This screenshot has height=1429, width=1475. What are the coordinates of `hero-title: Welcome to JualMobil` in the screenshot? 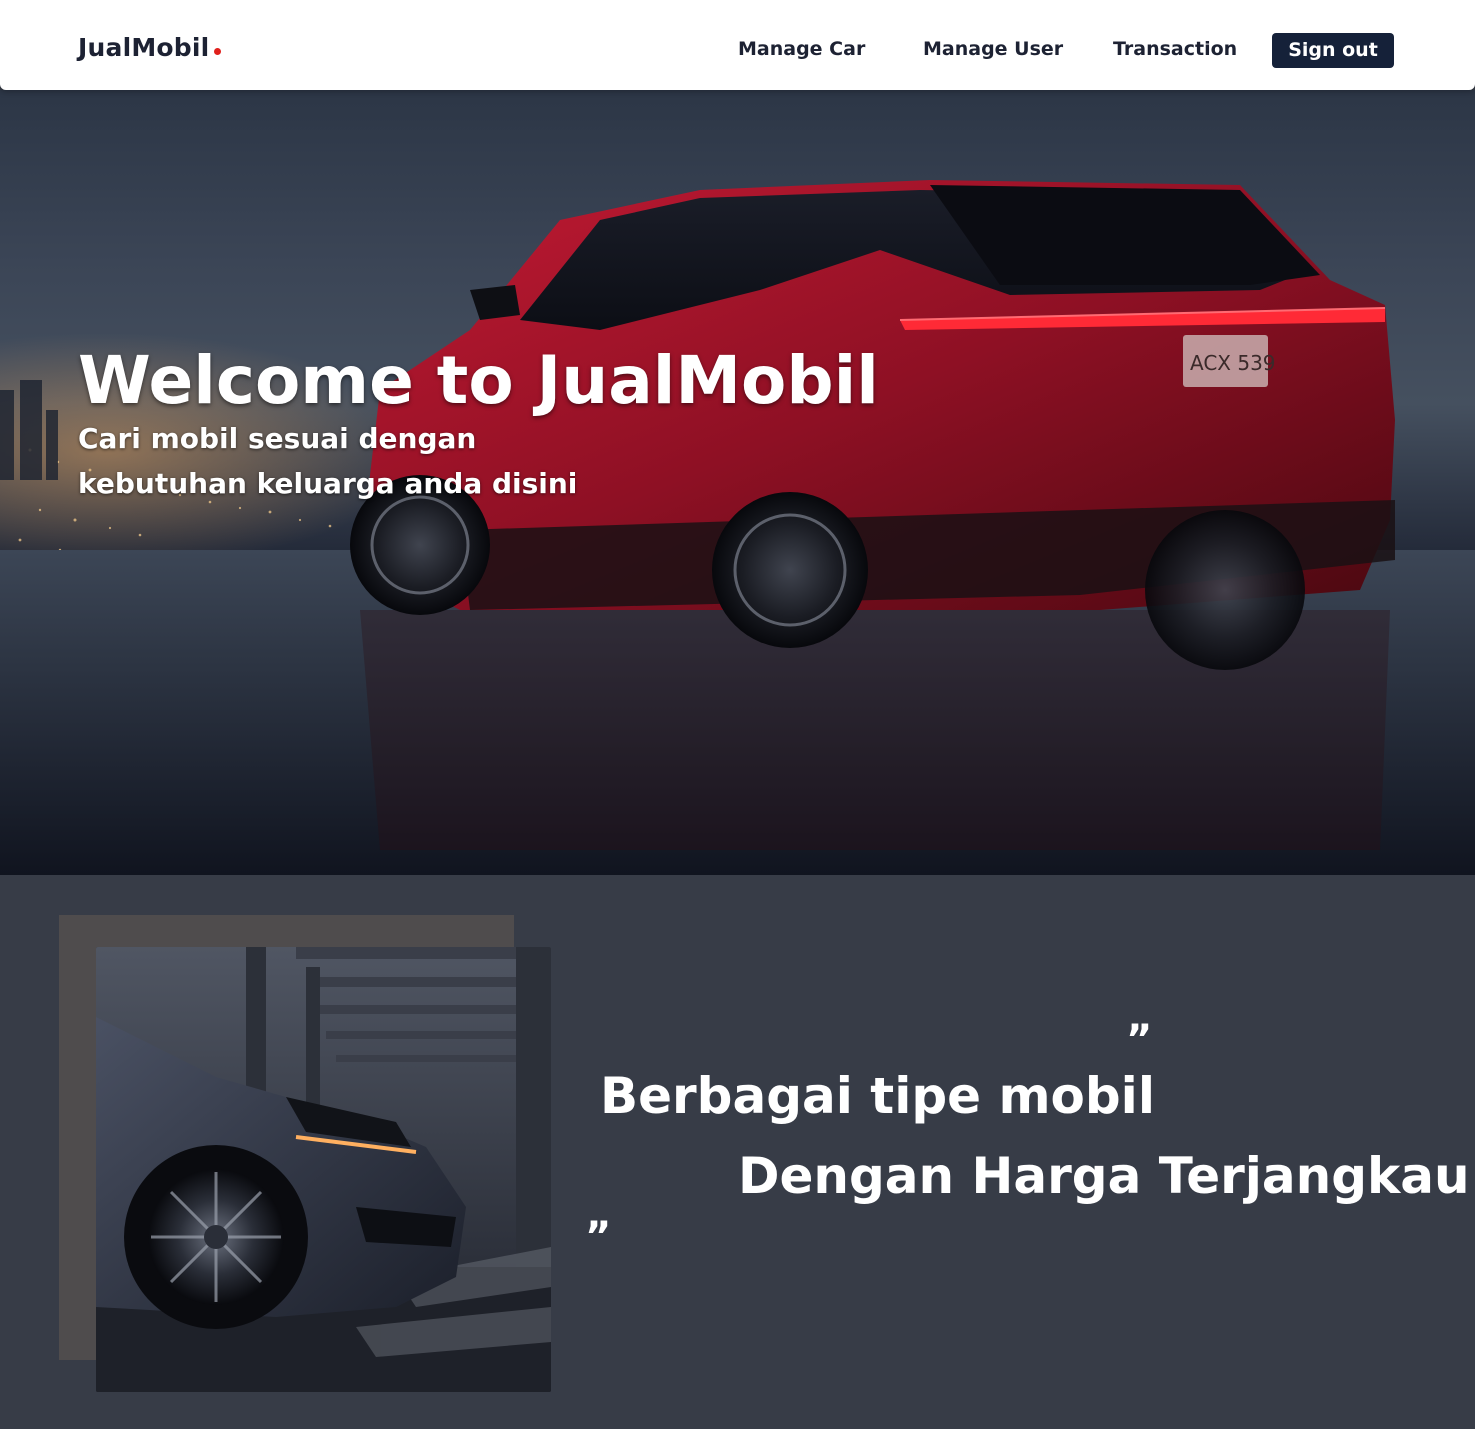 It's located at (478, 380).